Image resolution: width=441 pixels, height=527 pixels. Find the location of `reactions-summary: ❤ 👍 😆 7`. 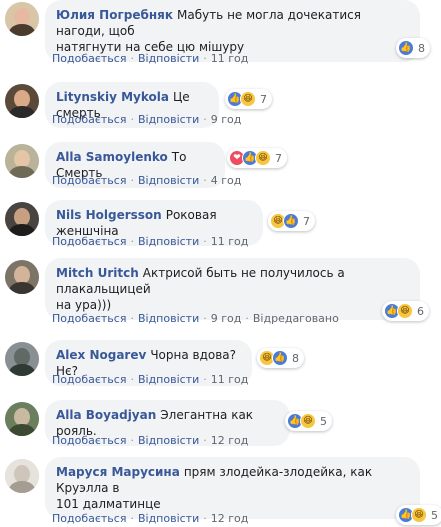

reactions-summary: ❤ 👍 😆 7 is located at coordinates (257, 158).